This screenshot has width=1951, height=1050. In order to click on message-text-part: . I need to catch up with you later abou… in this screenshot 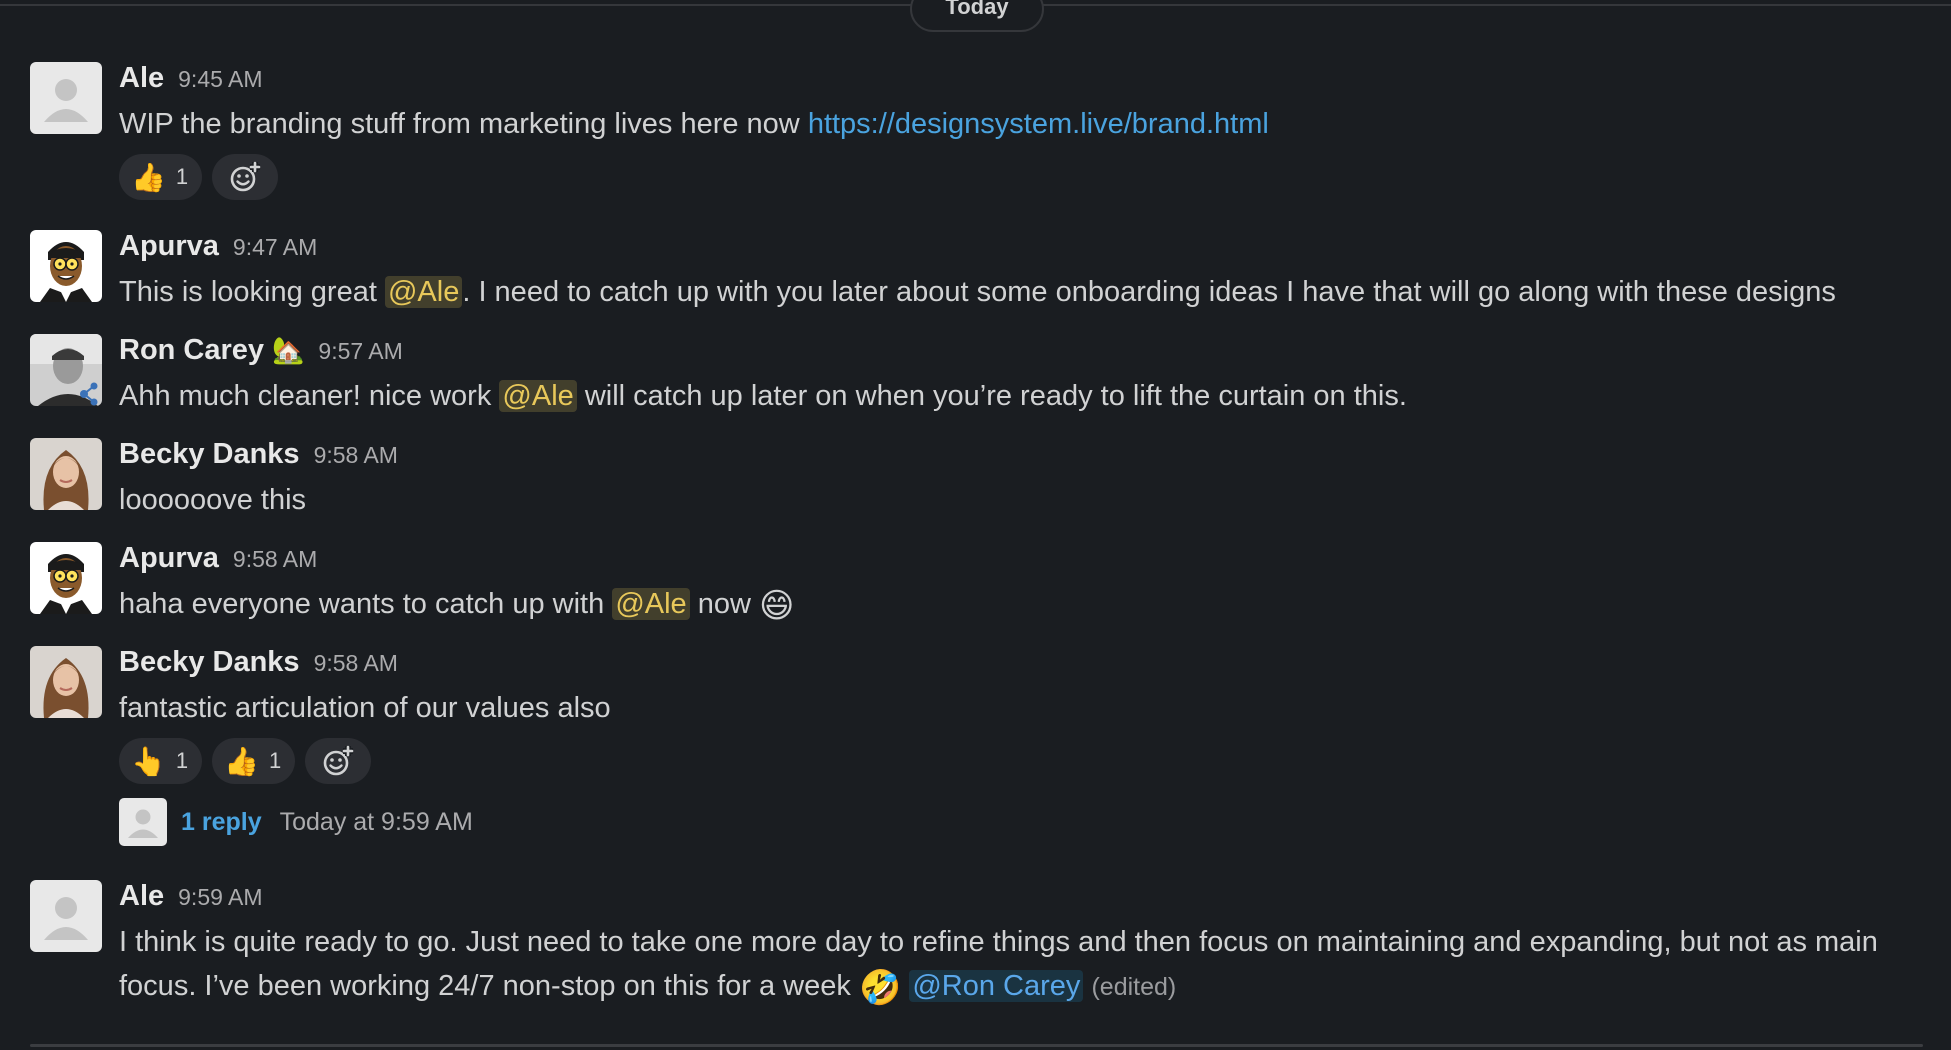, I will do `click(1149, 292)`.